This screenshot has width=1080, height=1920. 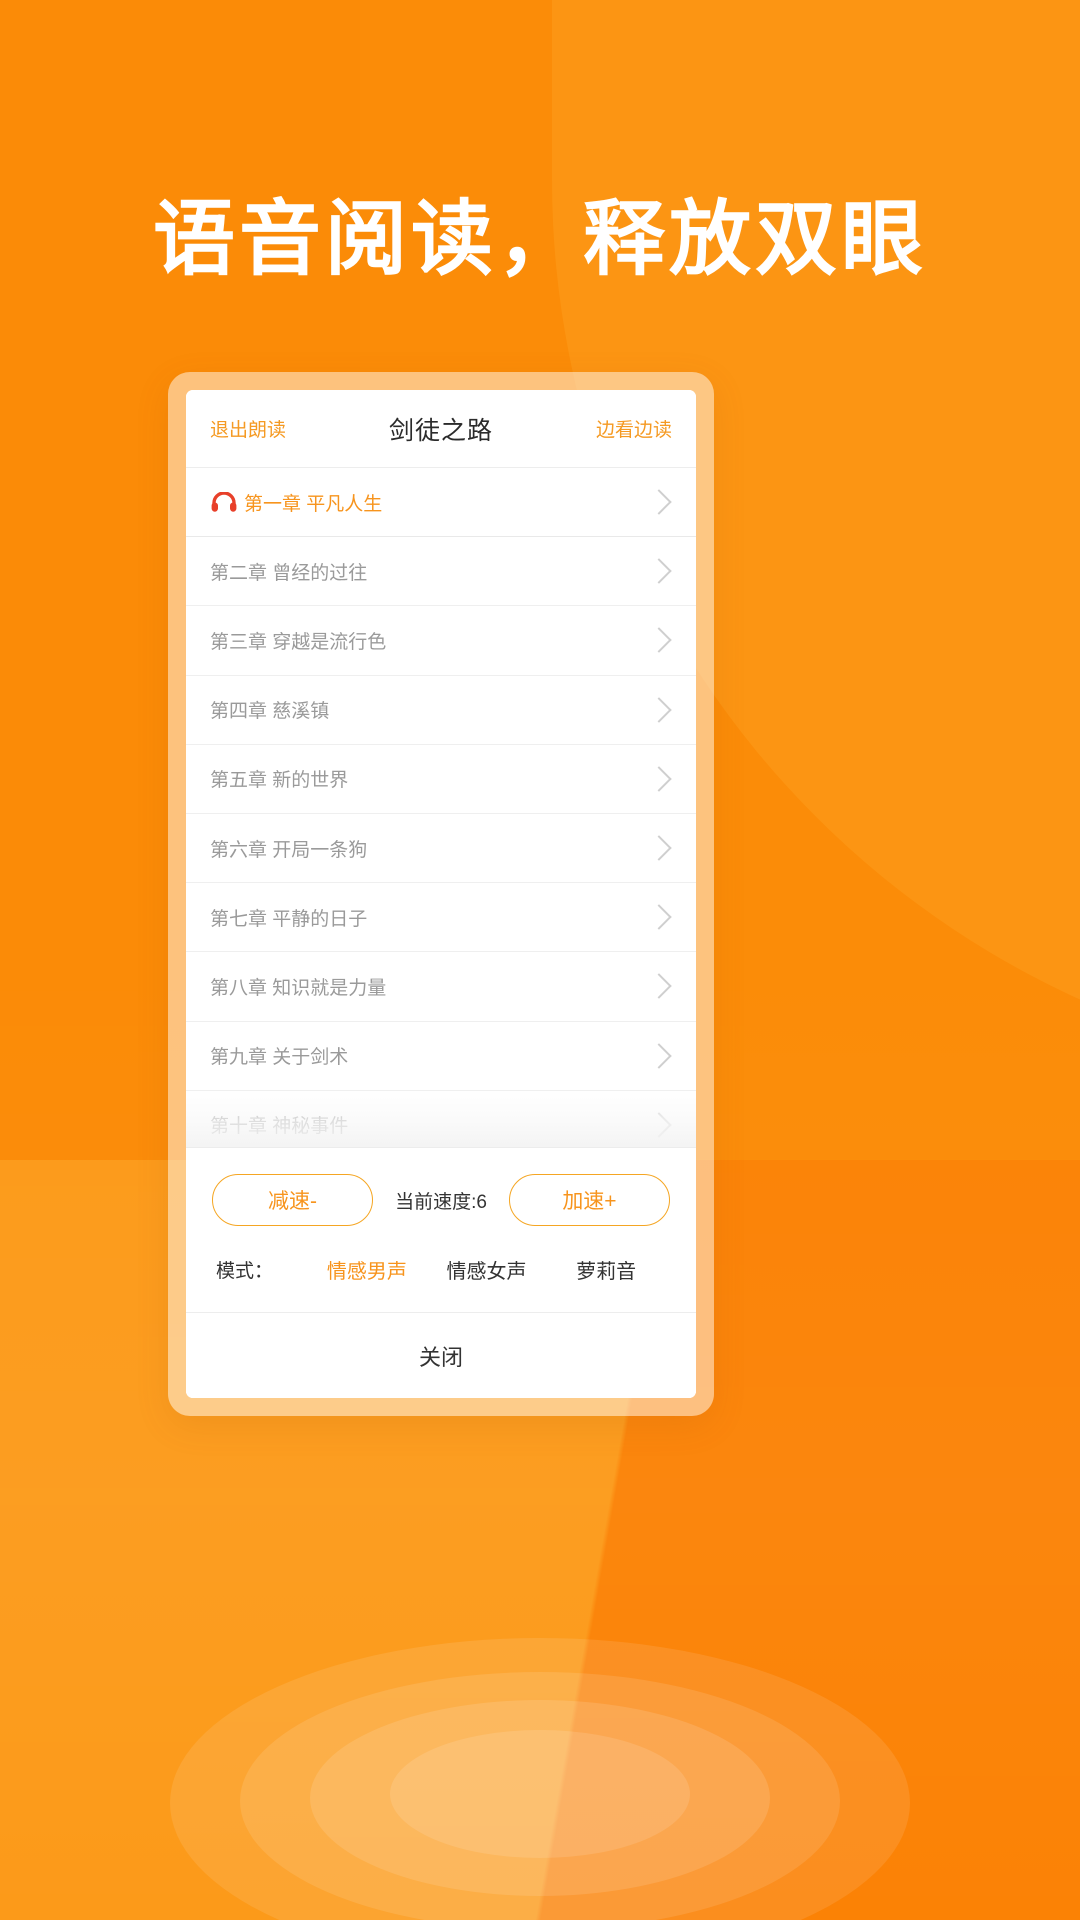 What do you see at coordinates (279, 1127) in the screenshot?
I see `chapter-label: 第十章 神秘事件` at bounding box center [279, 1127].